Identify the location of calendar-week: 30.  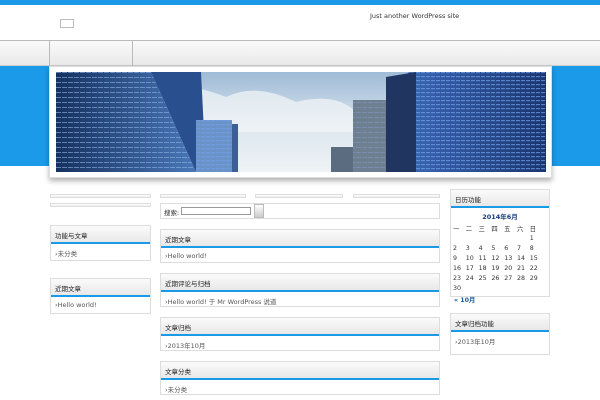
(498, 288).